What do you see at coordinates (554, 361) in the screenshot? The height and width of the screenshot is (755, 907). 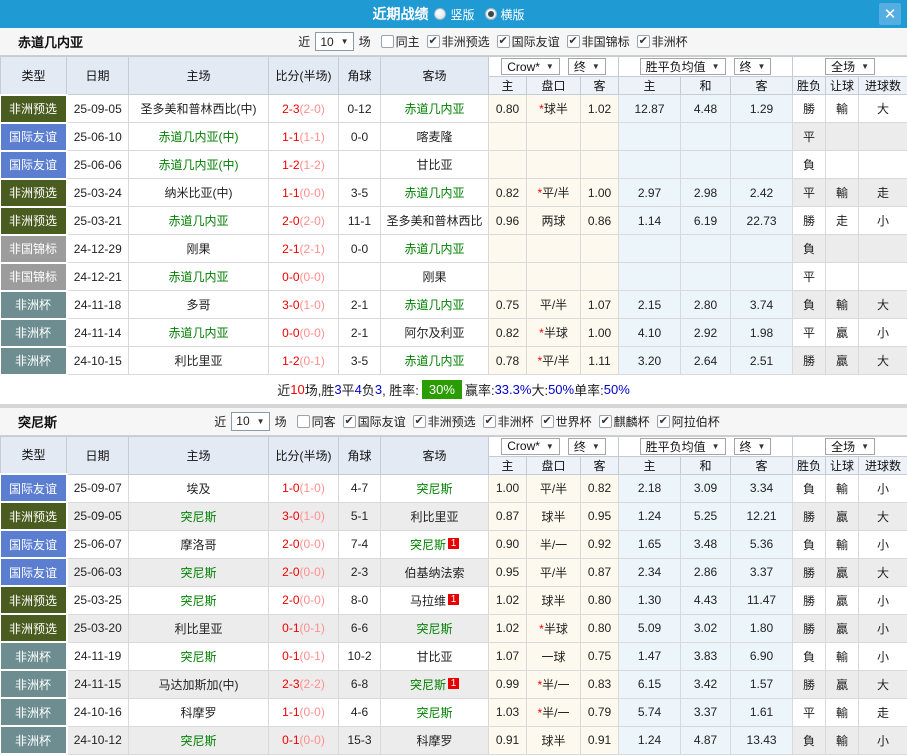 I see `odds-handicap: *平/半` at bounding box center [554, 361].